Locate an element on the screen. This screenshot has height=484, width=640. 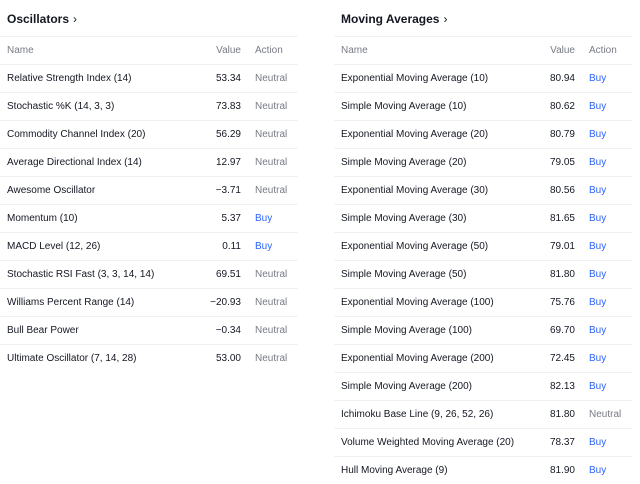
indicator-value: 0.11 is located at coordinates (231, 246).